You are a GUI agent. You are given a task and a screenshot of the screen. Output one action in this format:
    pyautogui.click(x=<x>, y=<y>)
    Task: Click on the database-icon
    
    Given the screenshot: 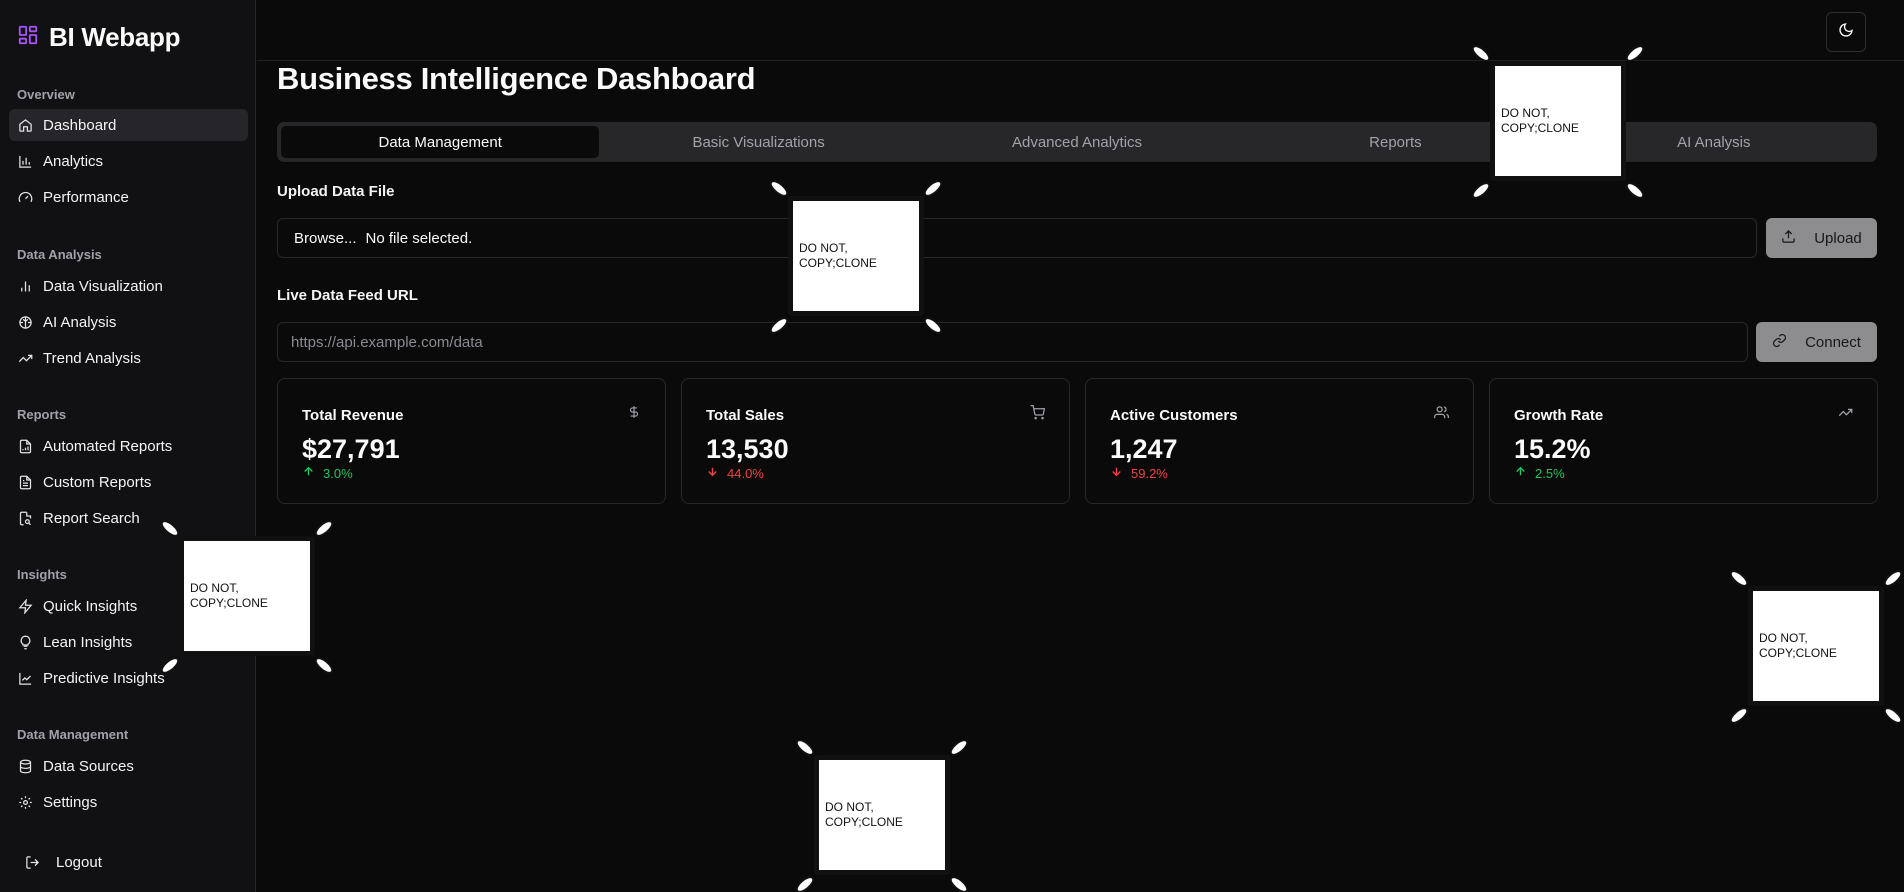 What is the action you would take?
    pyautogui.click(x=25, y=766)
    